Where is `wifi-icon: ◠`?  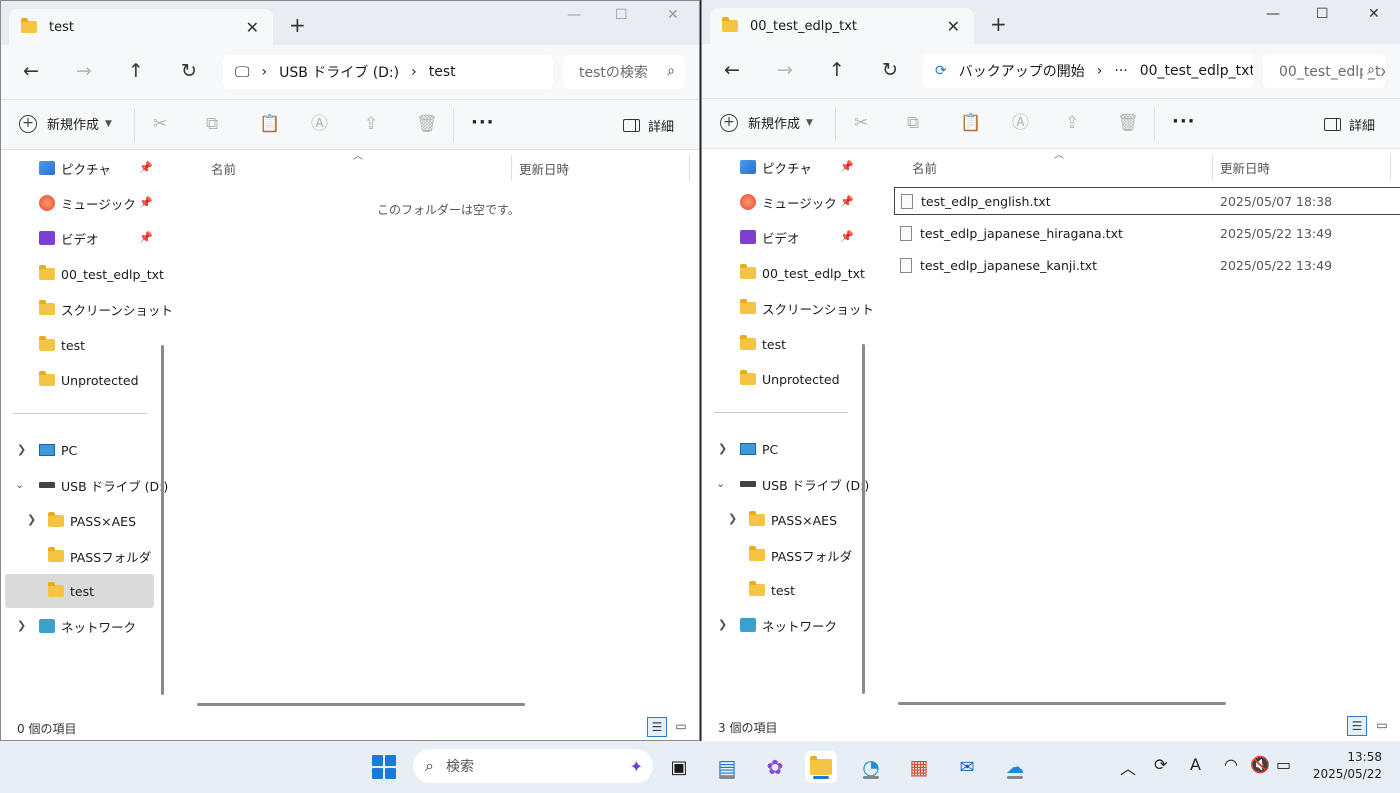
wifi-icon: ◠ is located at coordinates (1231, 764).